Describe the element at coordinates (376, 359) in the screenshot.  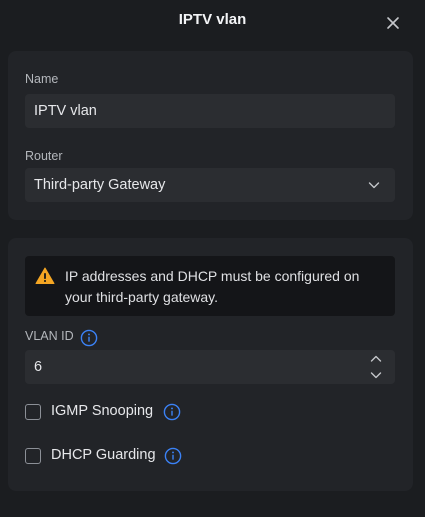
I see `chevron-up-icon` at that location.